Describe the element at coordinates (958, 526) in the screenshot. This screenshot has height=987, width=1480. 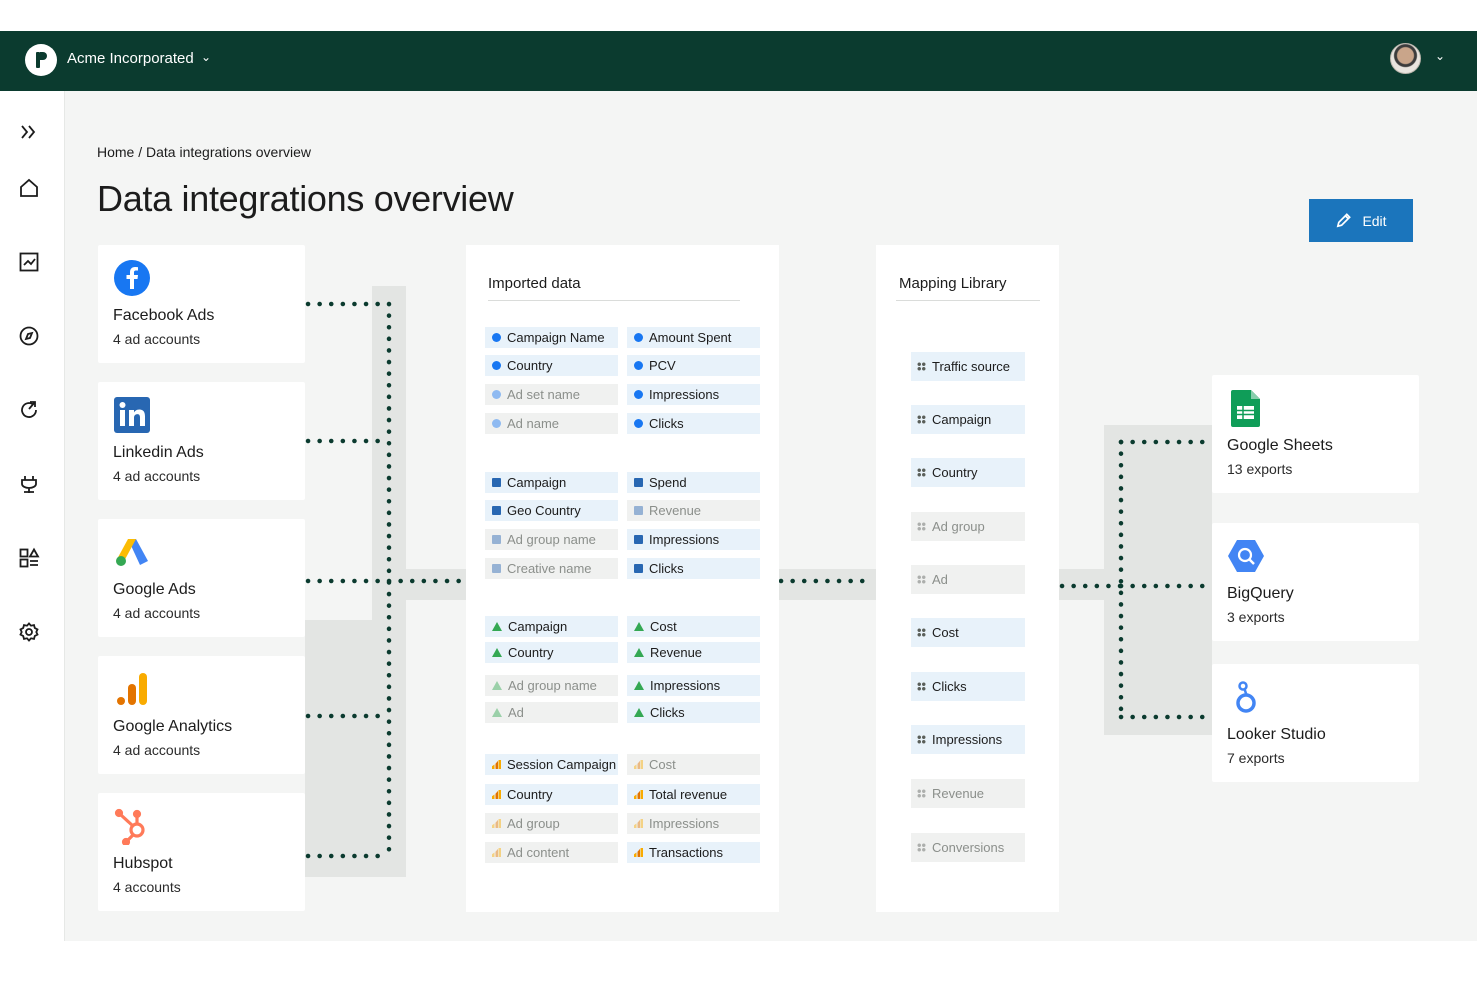
I see `mapping-label: Ad group` at that location.